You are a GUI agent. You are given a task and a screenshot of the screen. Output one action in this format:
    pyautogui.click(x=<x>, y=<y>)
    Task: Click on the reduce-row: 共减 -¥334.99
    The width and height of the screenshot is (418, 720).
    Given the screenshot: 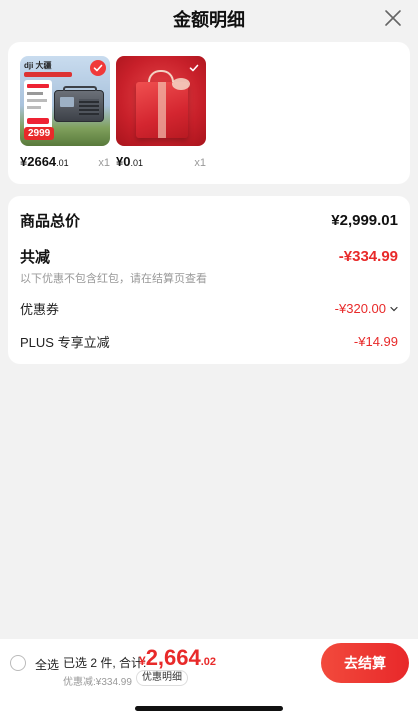 What is the action you would take?
    pyautogui.click(x=209, y=256)
    